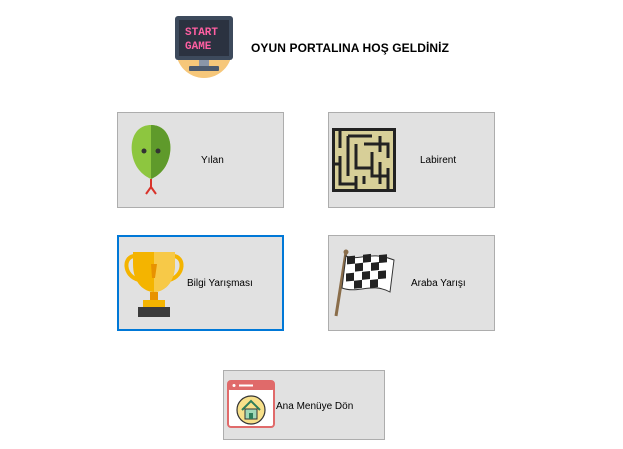 This screenshot has height=449, width=623. I want to click on car-race-game-button: Araba Yarışı, so click(411, 283).